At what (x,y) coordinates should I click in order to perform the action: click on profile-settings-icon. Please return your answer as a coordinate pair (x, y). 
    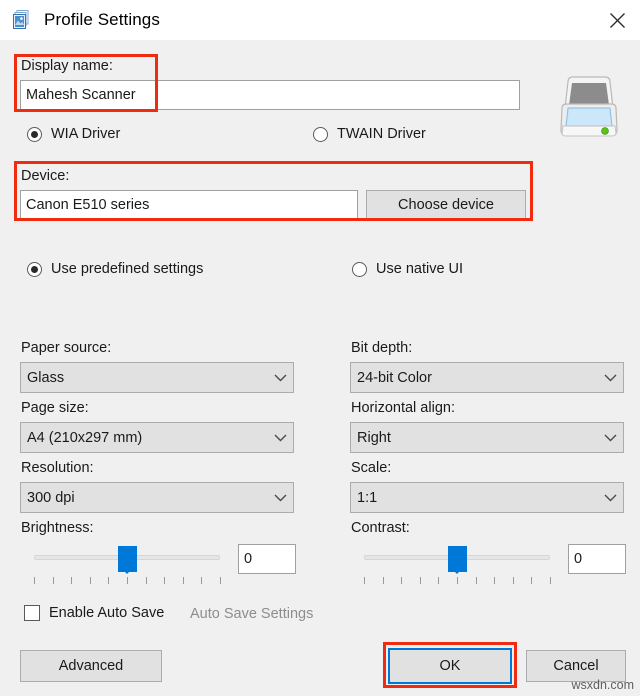
    Looking at the image, I should click on (23, 20).